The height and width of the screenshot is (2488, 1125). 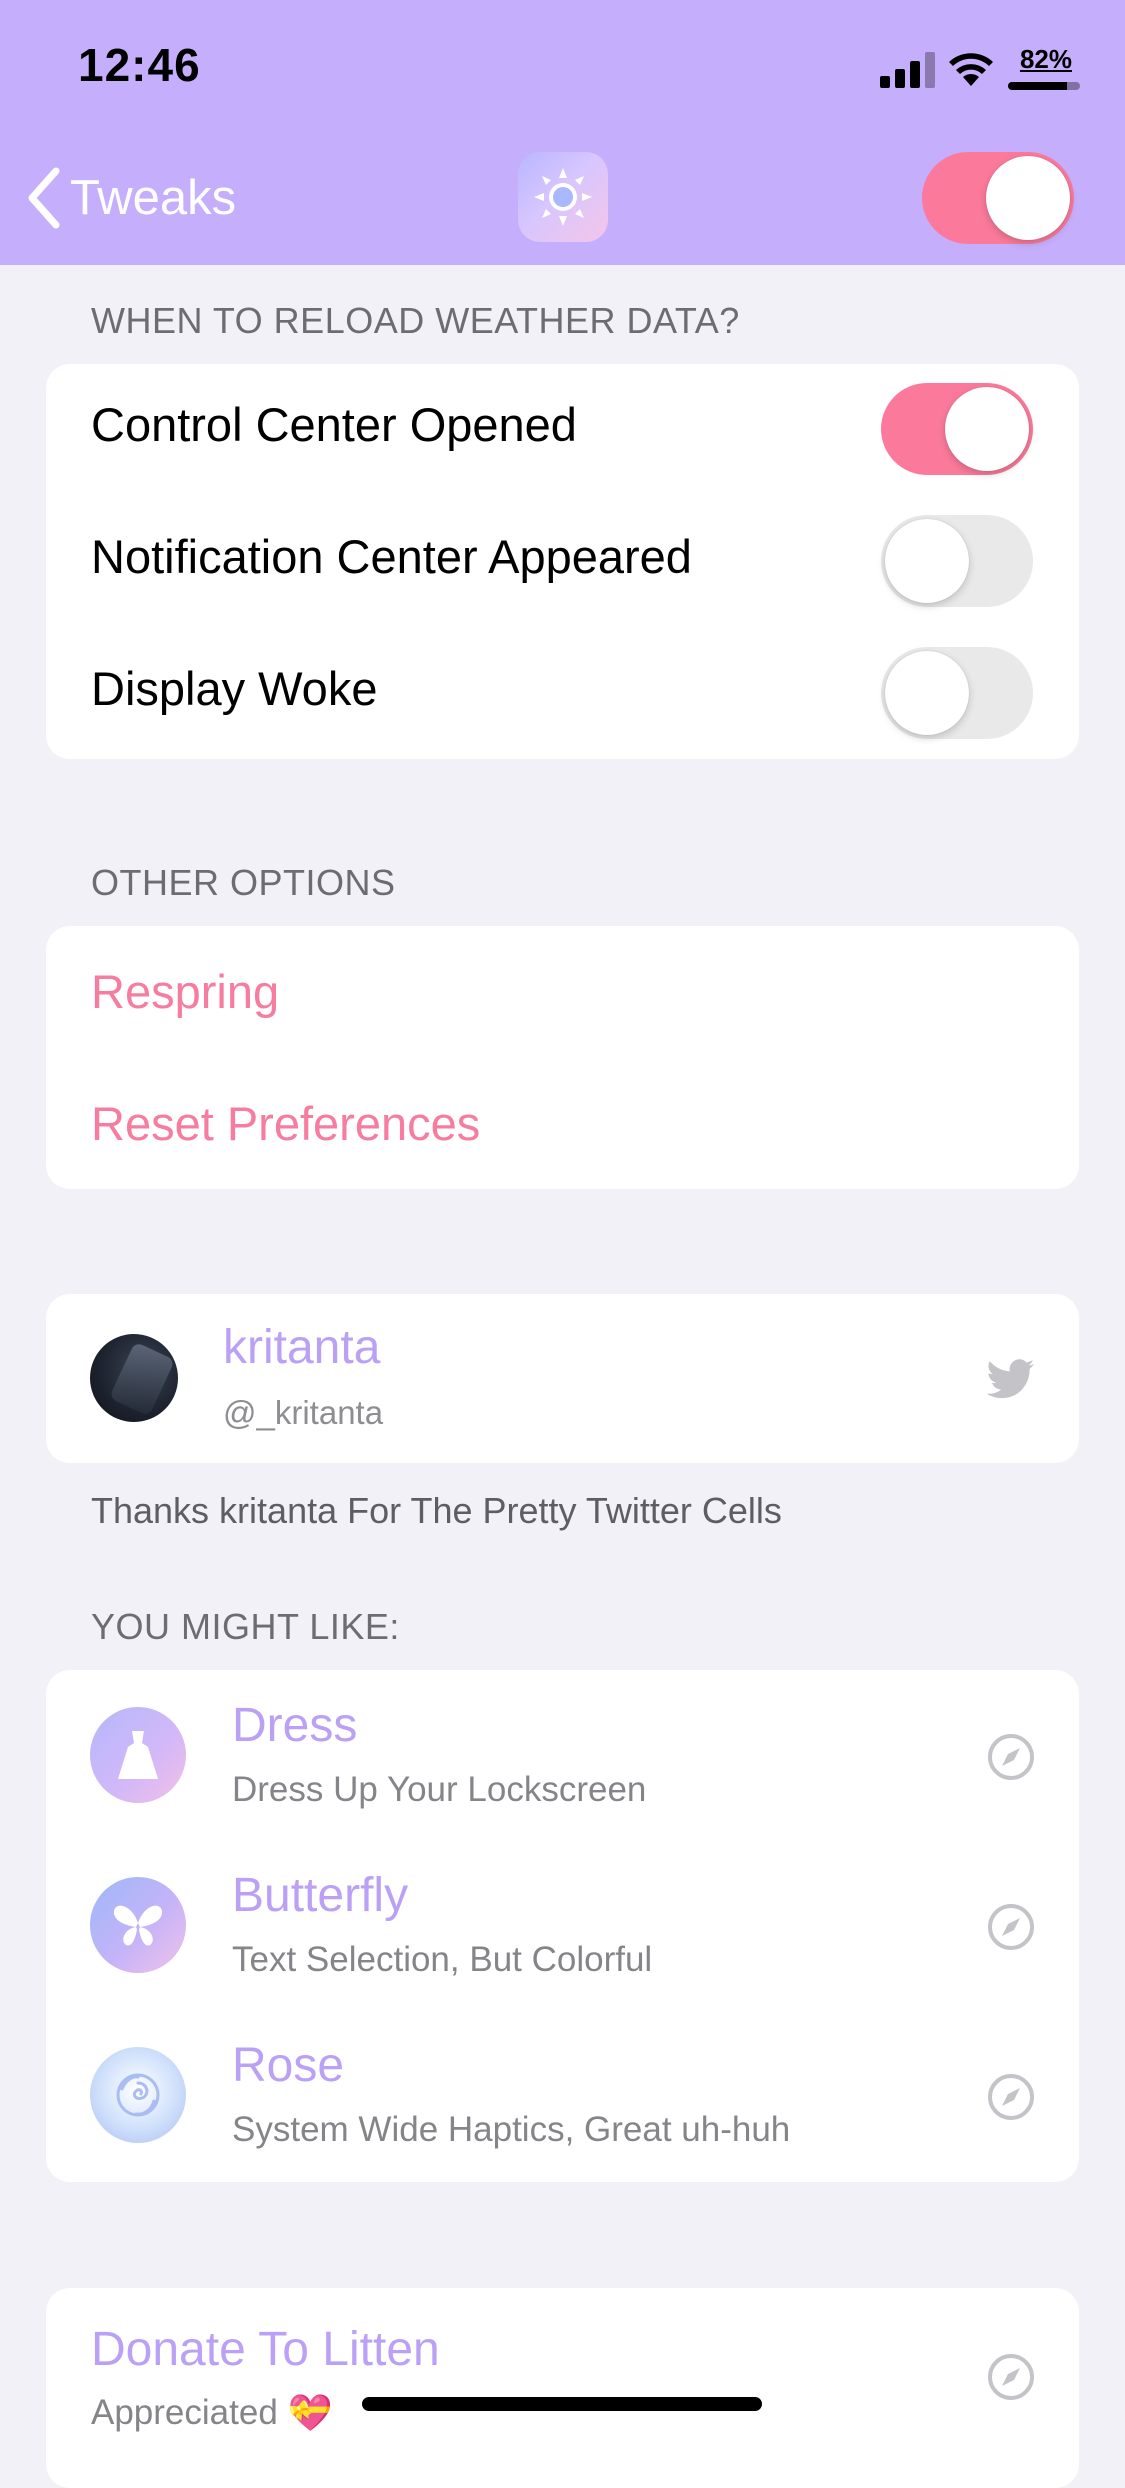 I want to click on battery-indicator: 82%, so click(x=1046, y=68).